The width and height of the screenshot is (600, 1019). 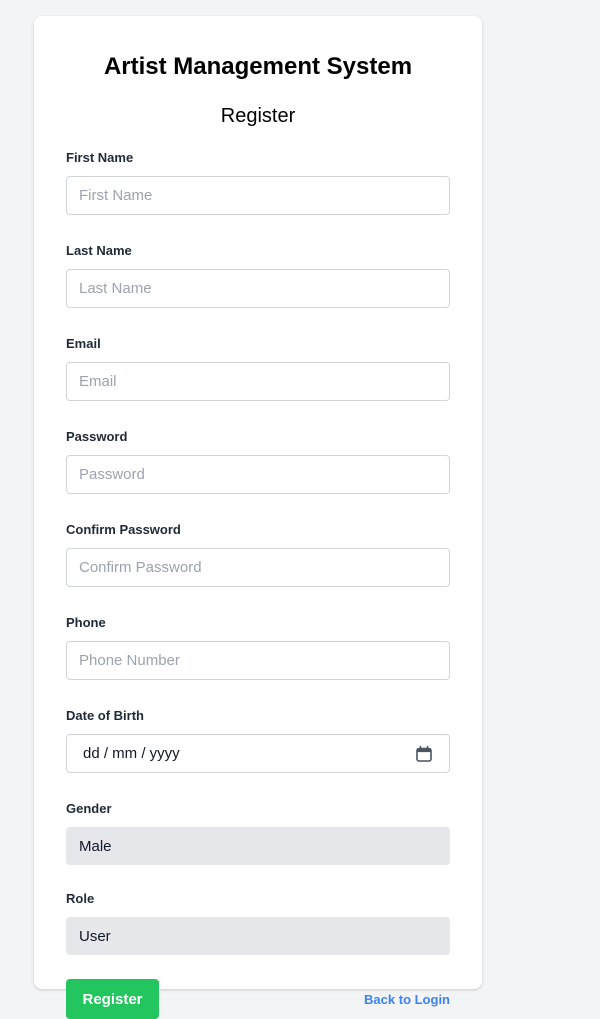 I want to click on gender-selected-value: Male, so click(x=95, y=846).